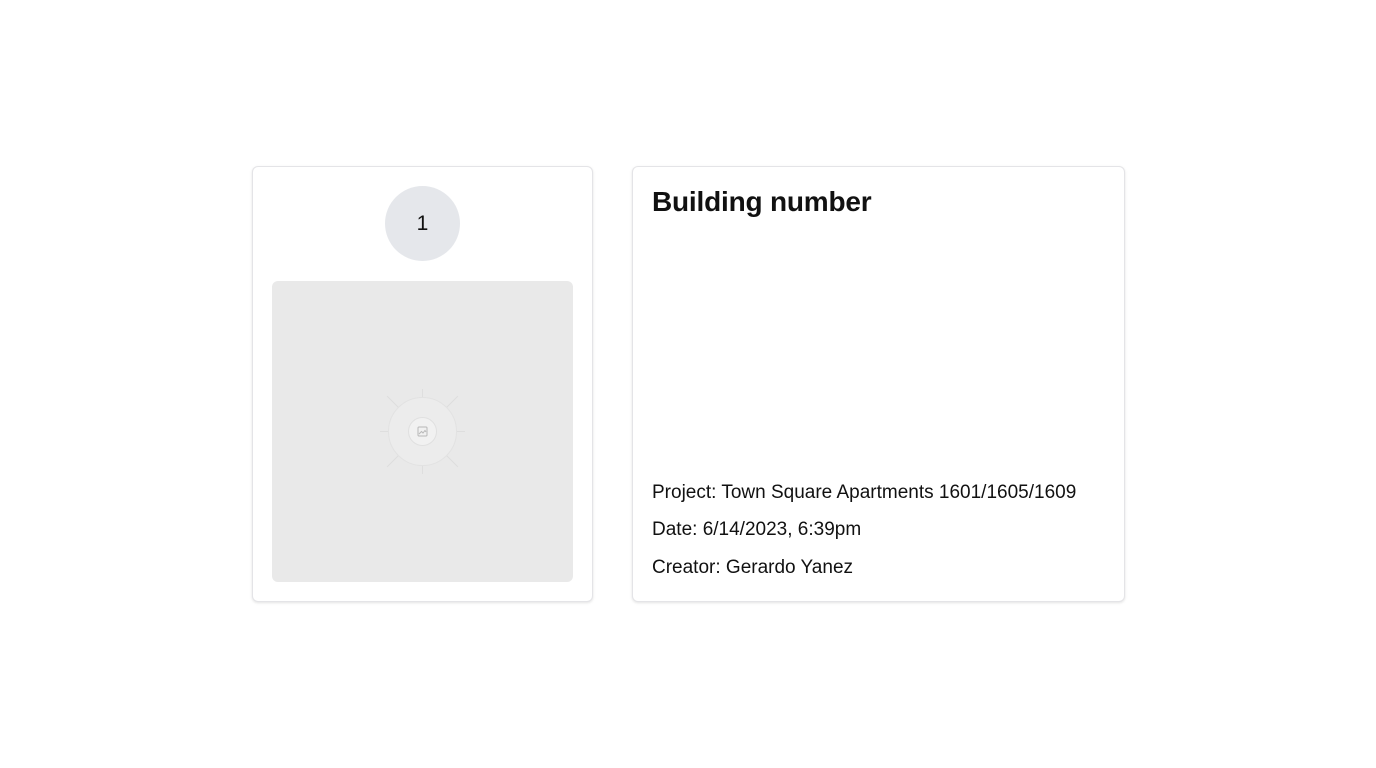  I want to click on number-badge: 1, so click(422, 223).